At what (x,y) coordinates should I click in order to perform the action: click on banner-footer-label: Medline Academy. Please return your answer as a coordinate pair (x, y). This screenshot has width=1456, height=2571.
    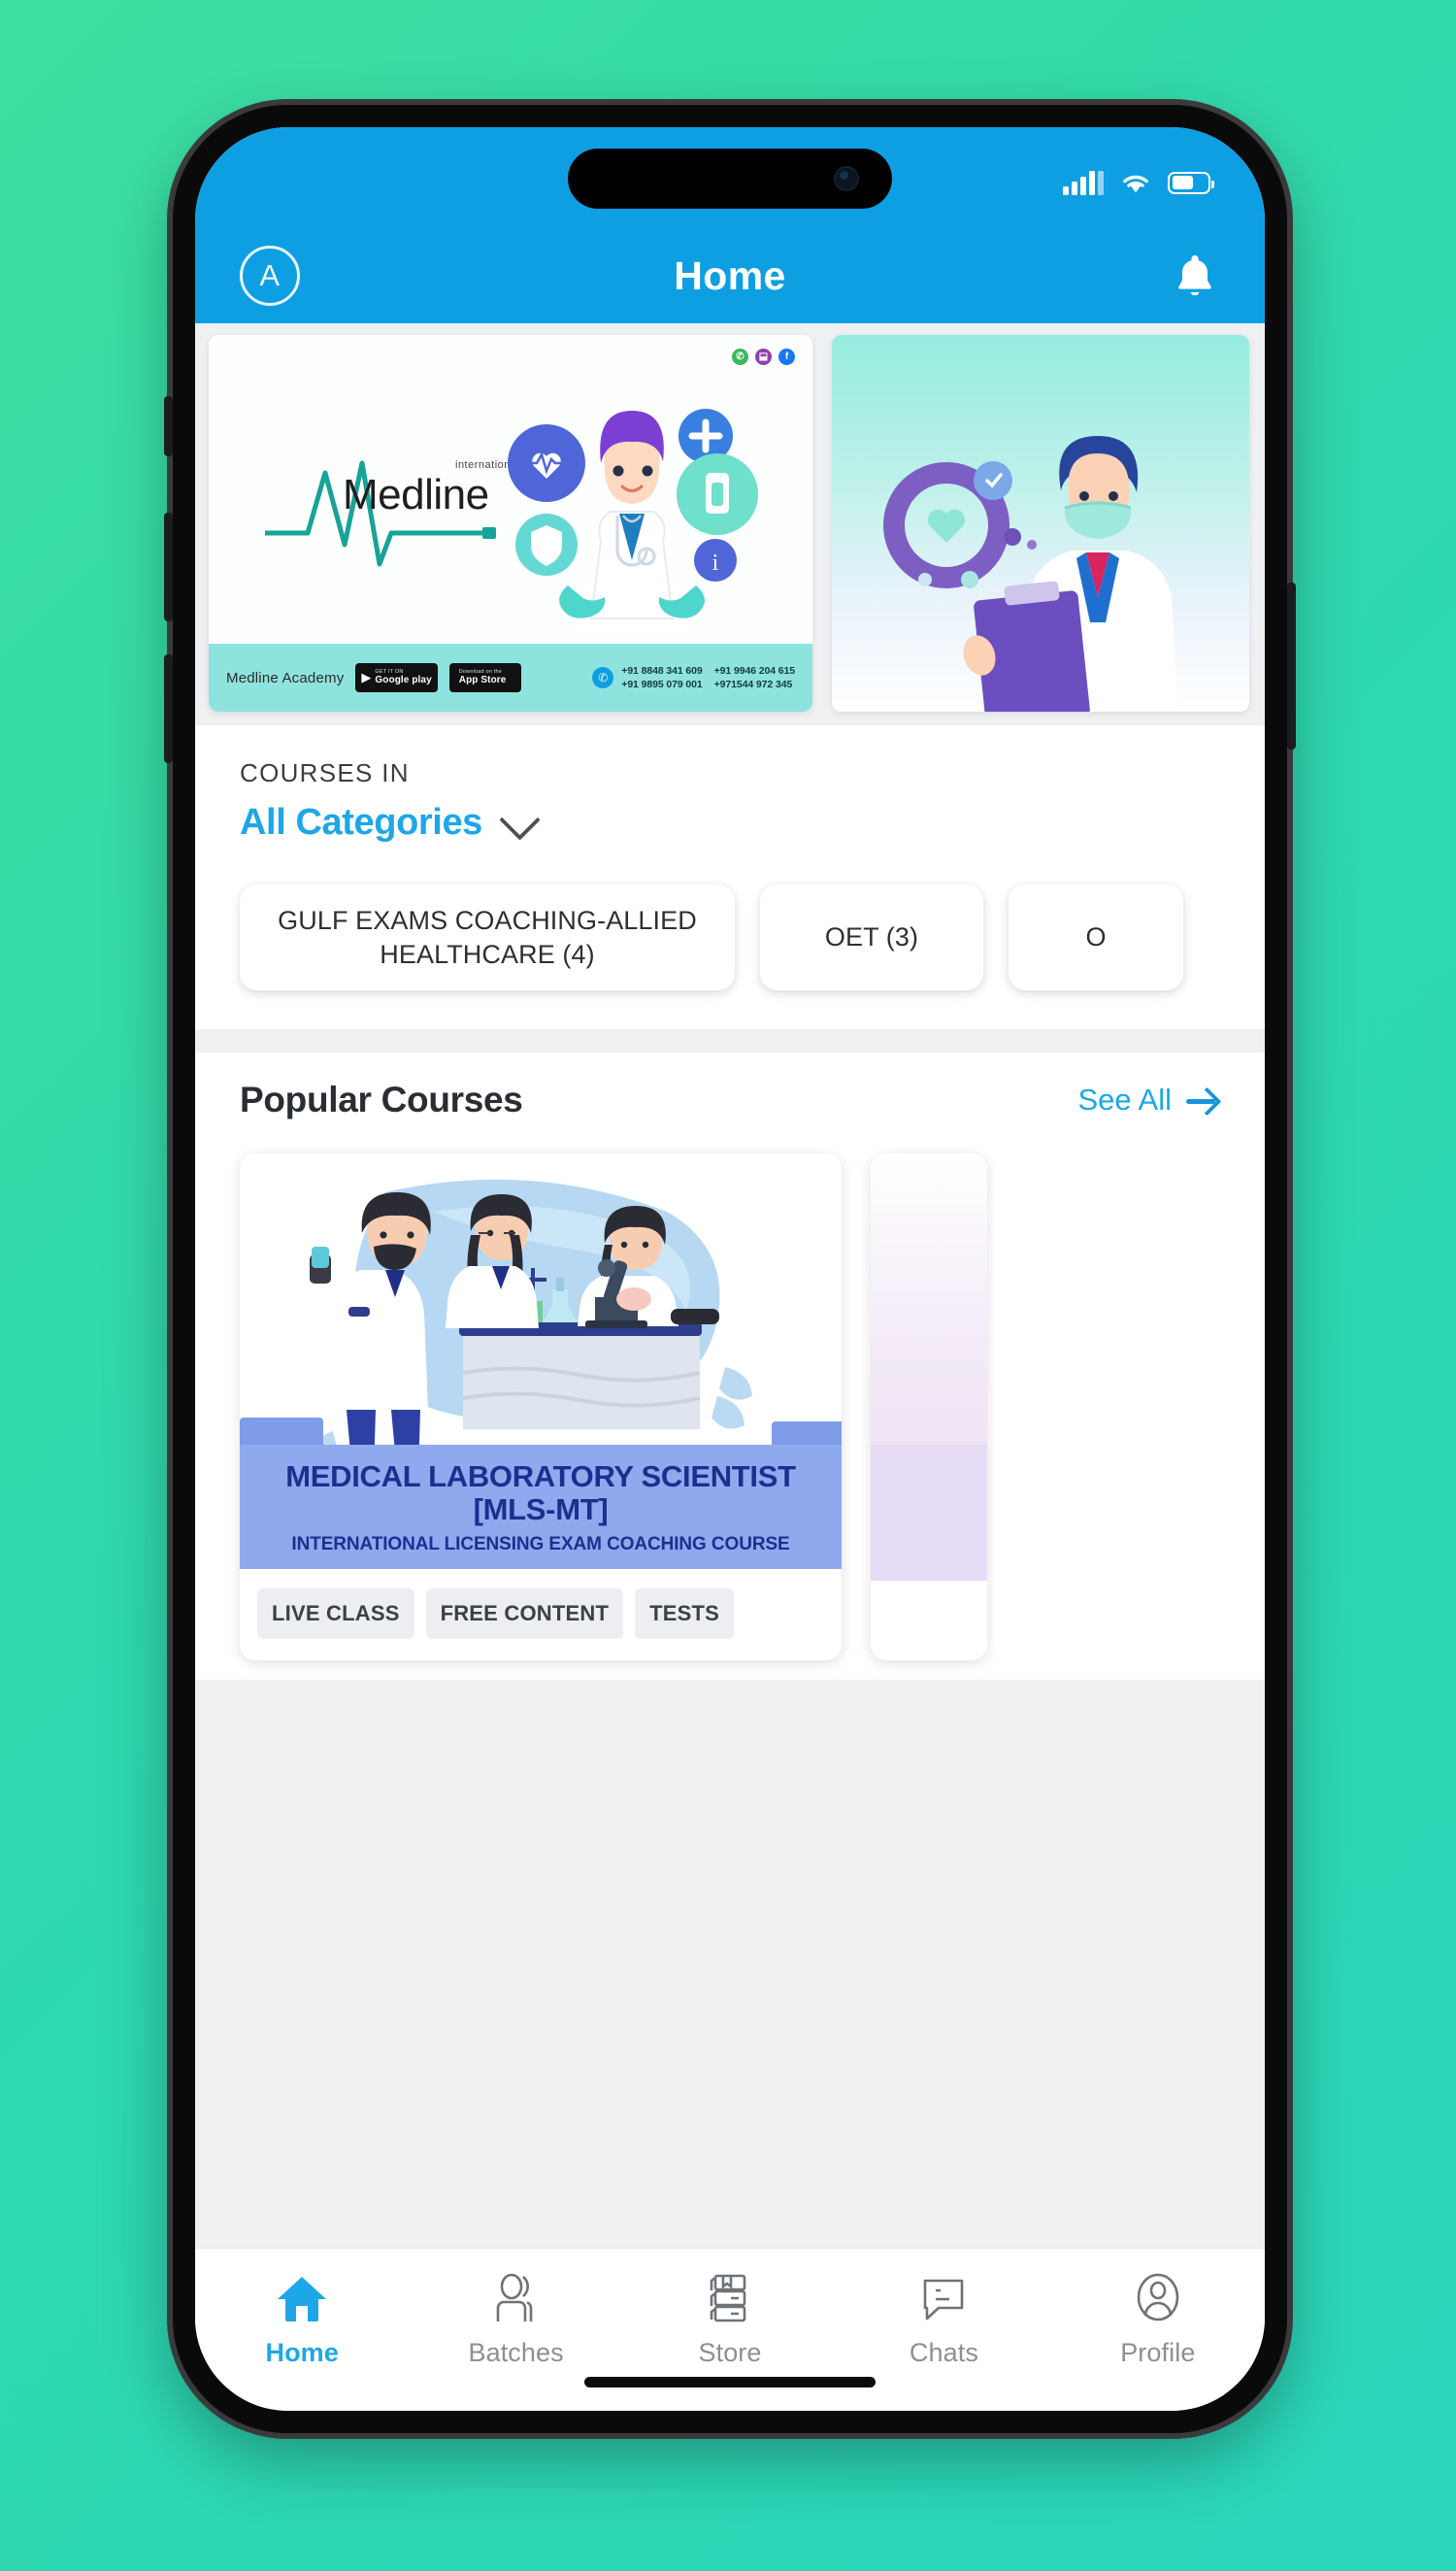
    Looking at the image, I should click on (285, 677).